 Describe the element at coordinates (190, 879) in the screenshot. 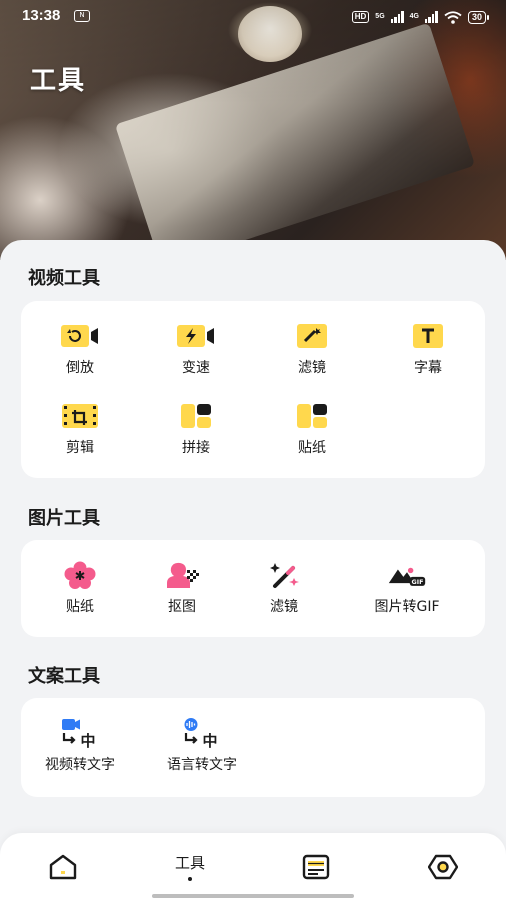

I see `active-indicator` at that location.